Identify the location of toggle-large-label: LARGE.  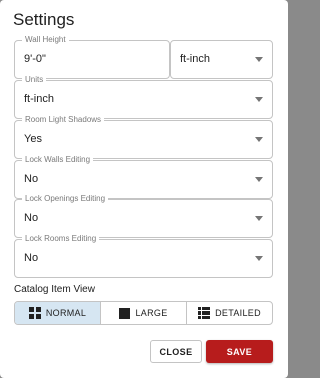
(151, 313).